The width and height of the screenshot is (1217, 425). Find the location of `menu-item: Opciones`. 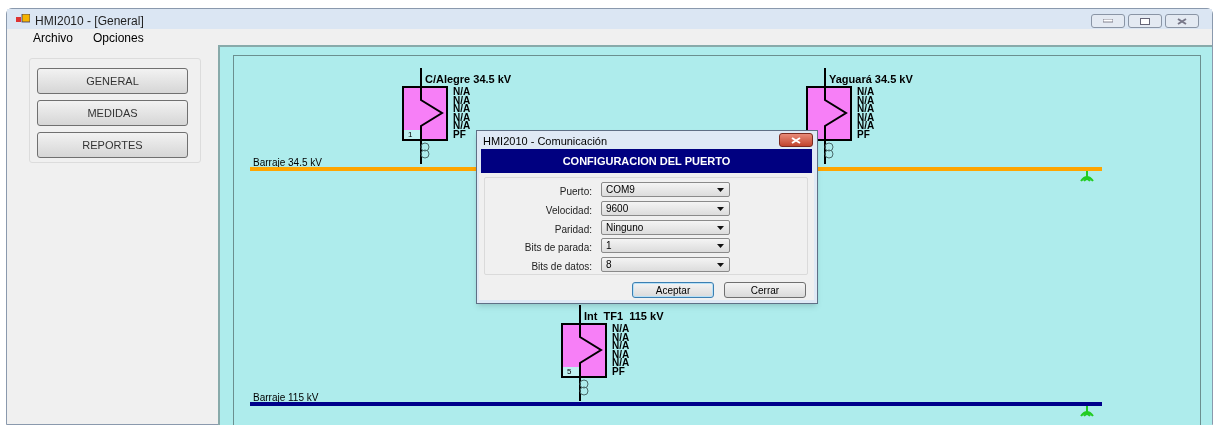

menu-item: Opciones is located at coordinates (118, 37).